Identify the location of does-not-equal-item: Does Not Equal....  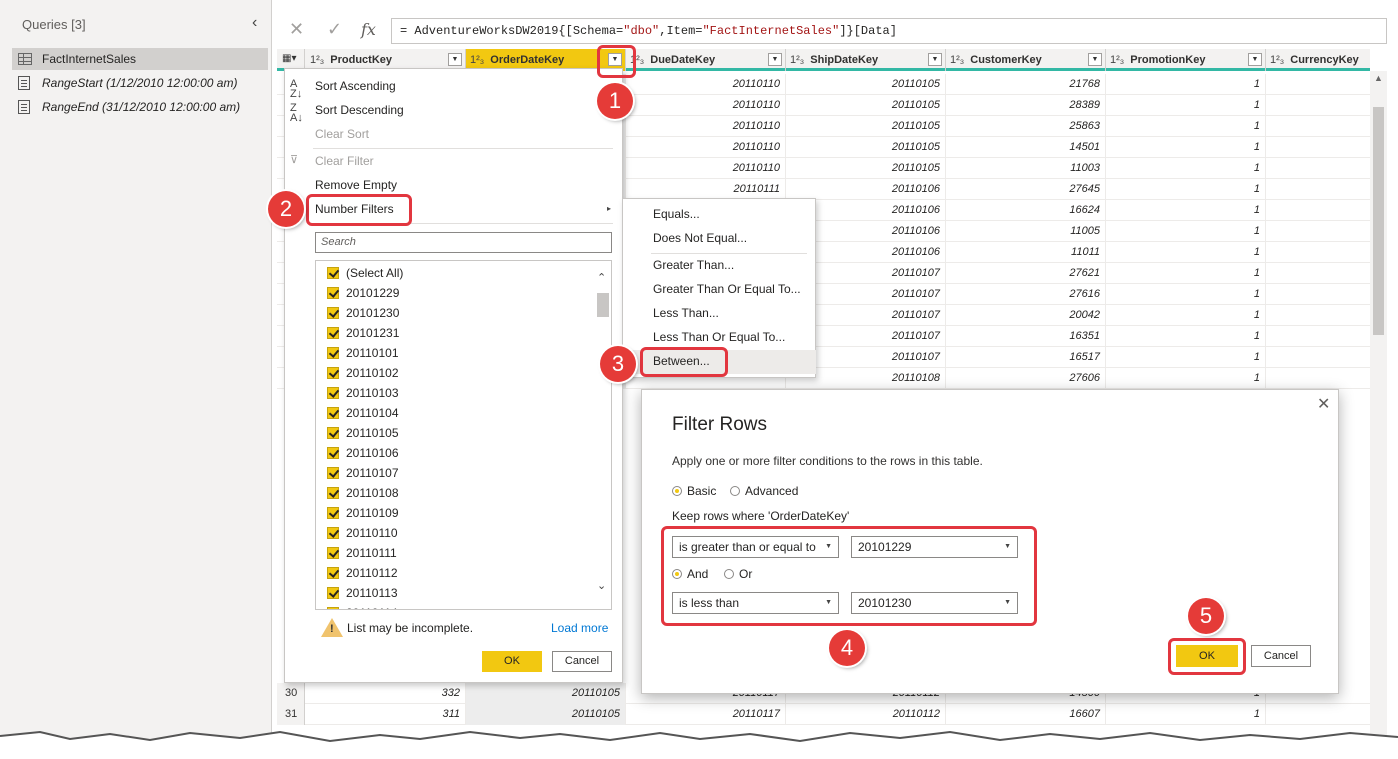
(700, 238).